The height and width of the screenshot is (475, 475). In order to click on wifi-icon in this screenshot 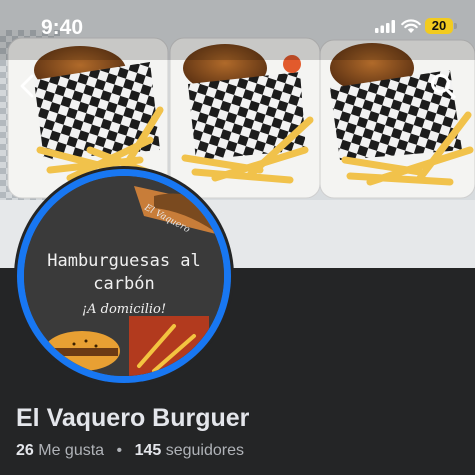, I will do `click(411, 26)`.